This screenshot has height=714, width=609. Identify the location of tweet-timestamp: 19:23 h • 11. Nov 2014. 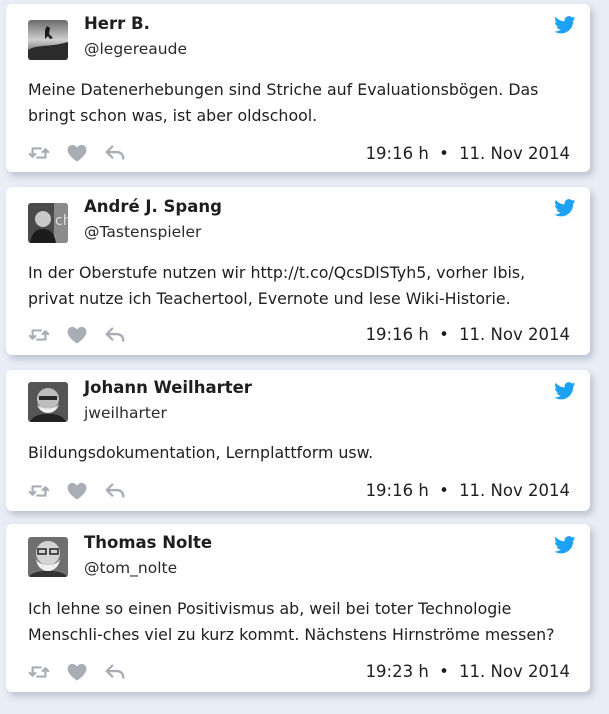
(468, 671).